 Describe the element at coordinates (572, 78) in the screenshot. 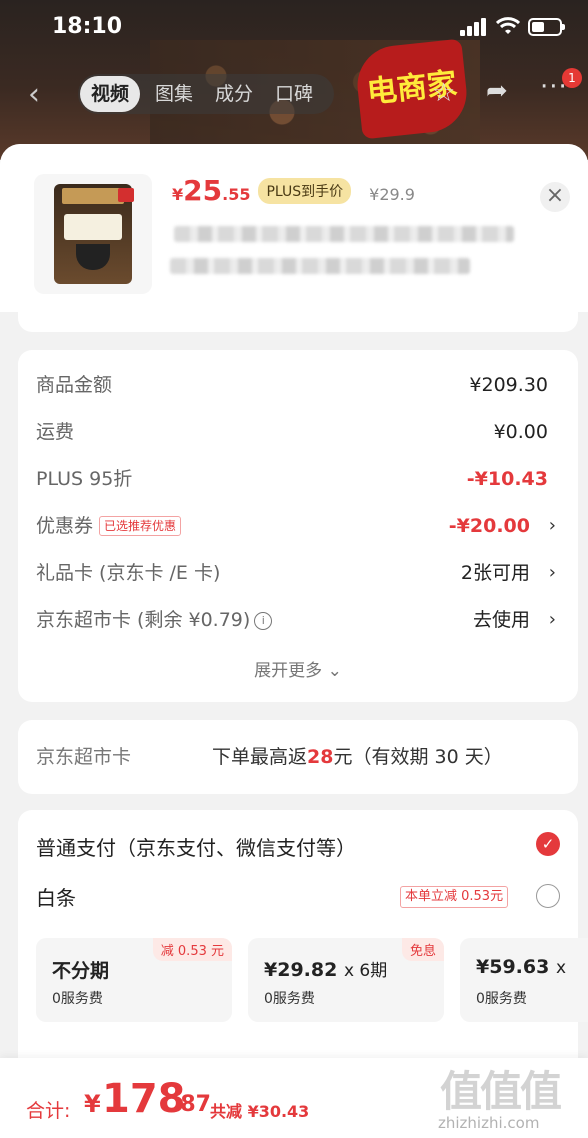

I see `notification-badge: 1` at that location.